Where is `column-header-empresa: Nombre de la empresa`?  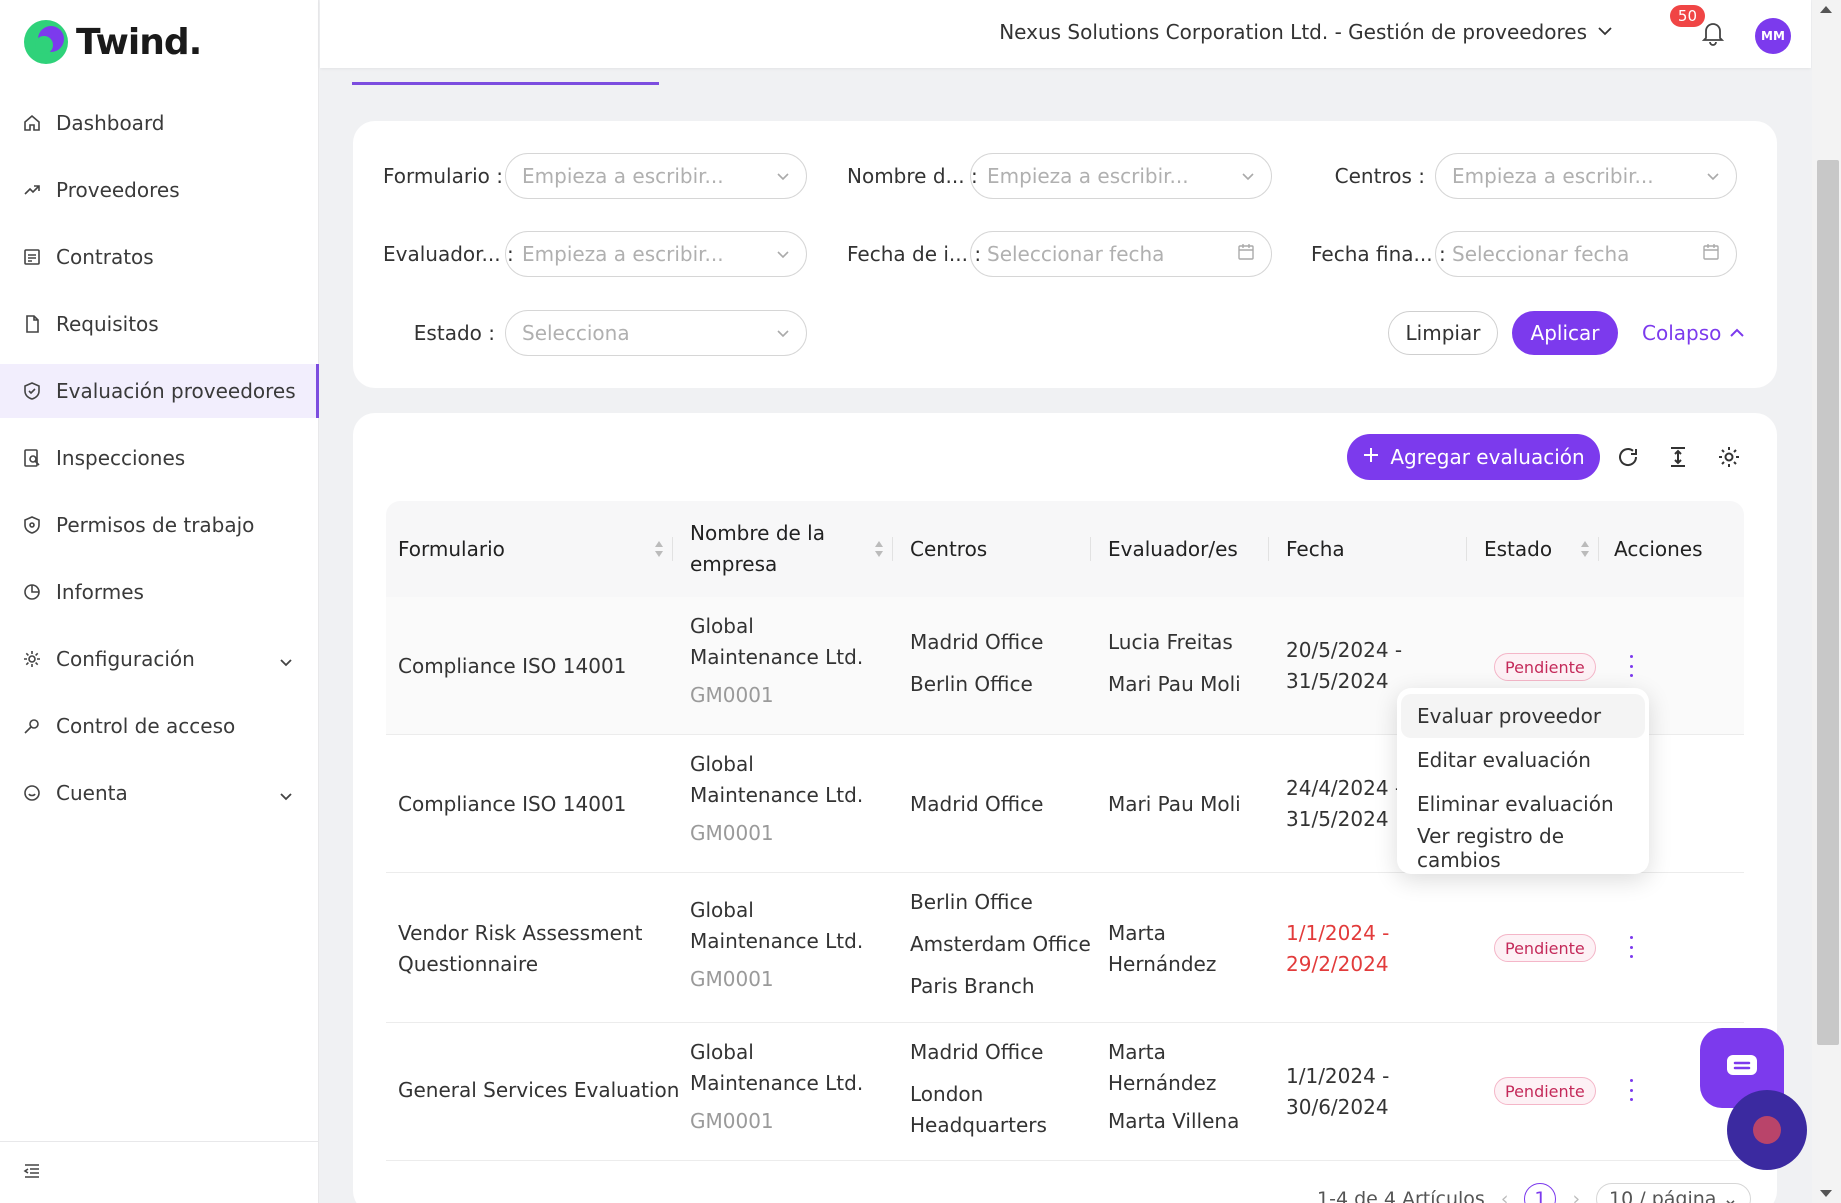 column-header-empresa: Nombre de la empresa is located at coordinates (775, 549).